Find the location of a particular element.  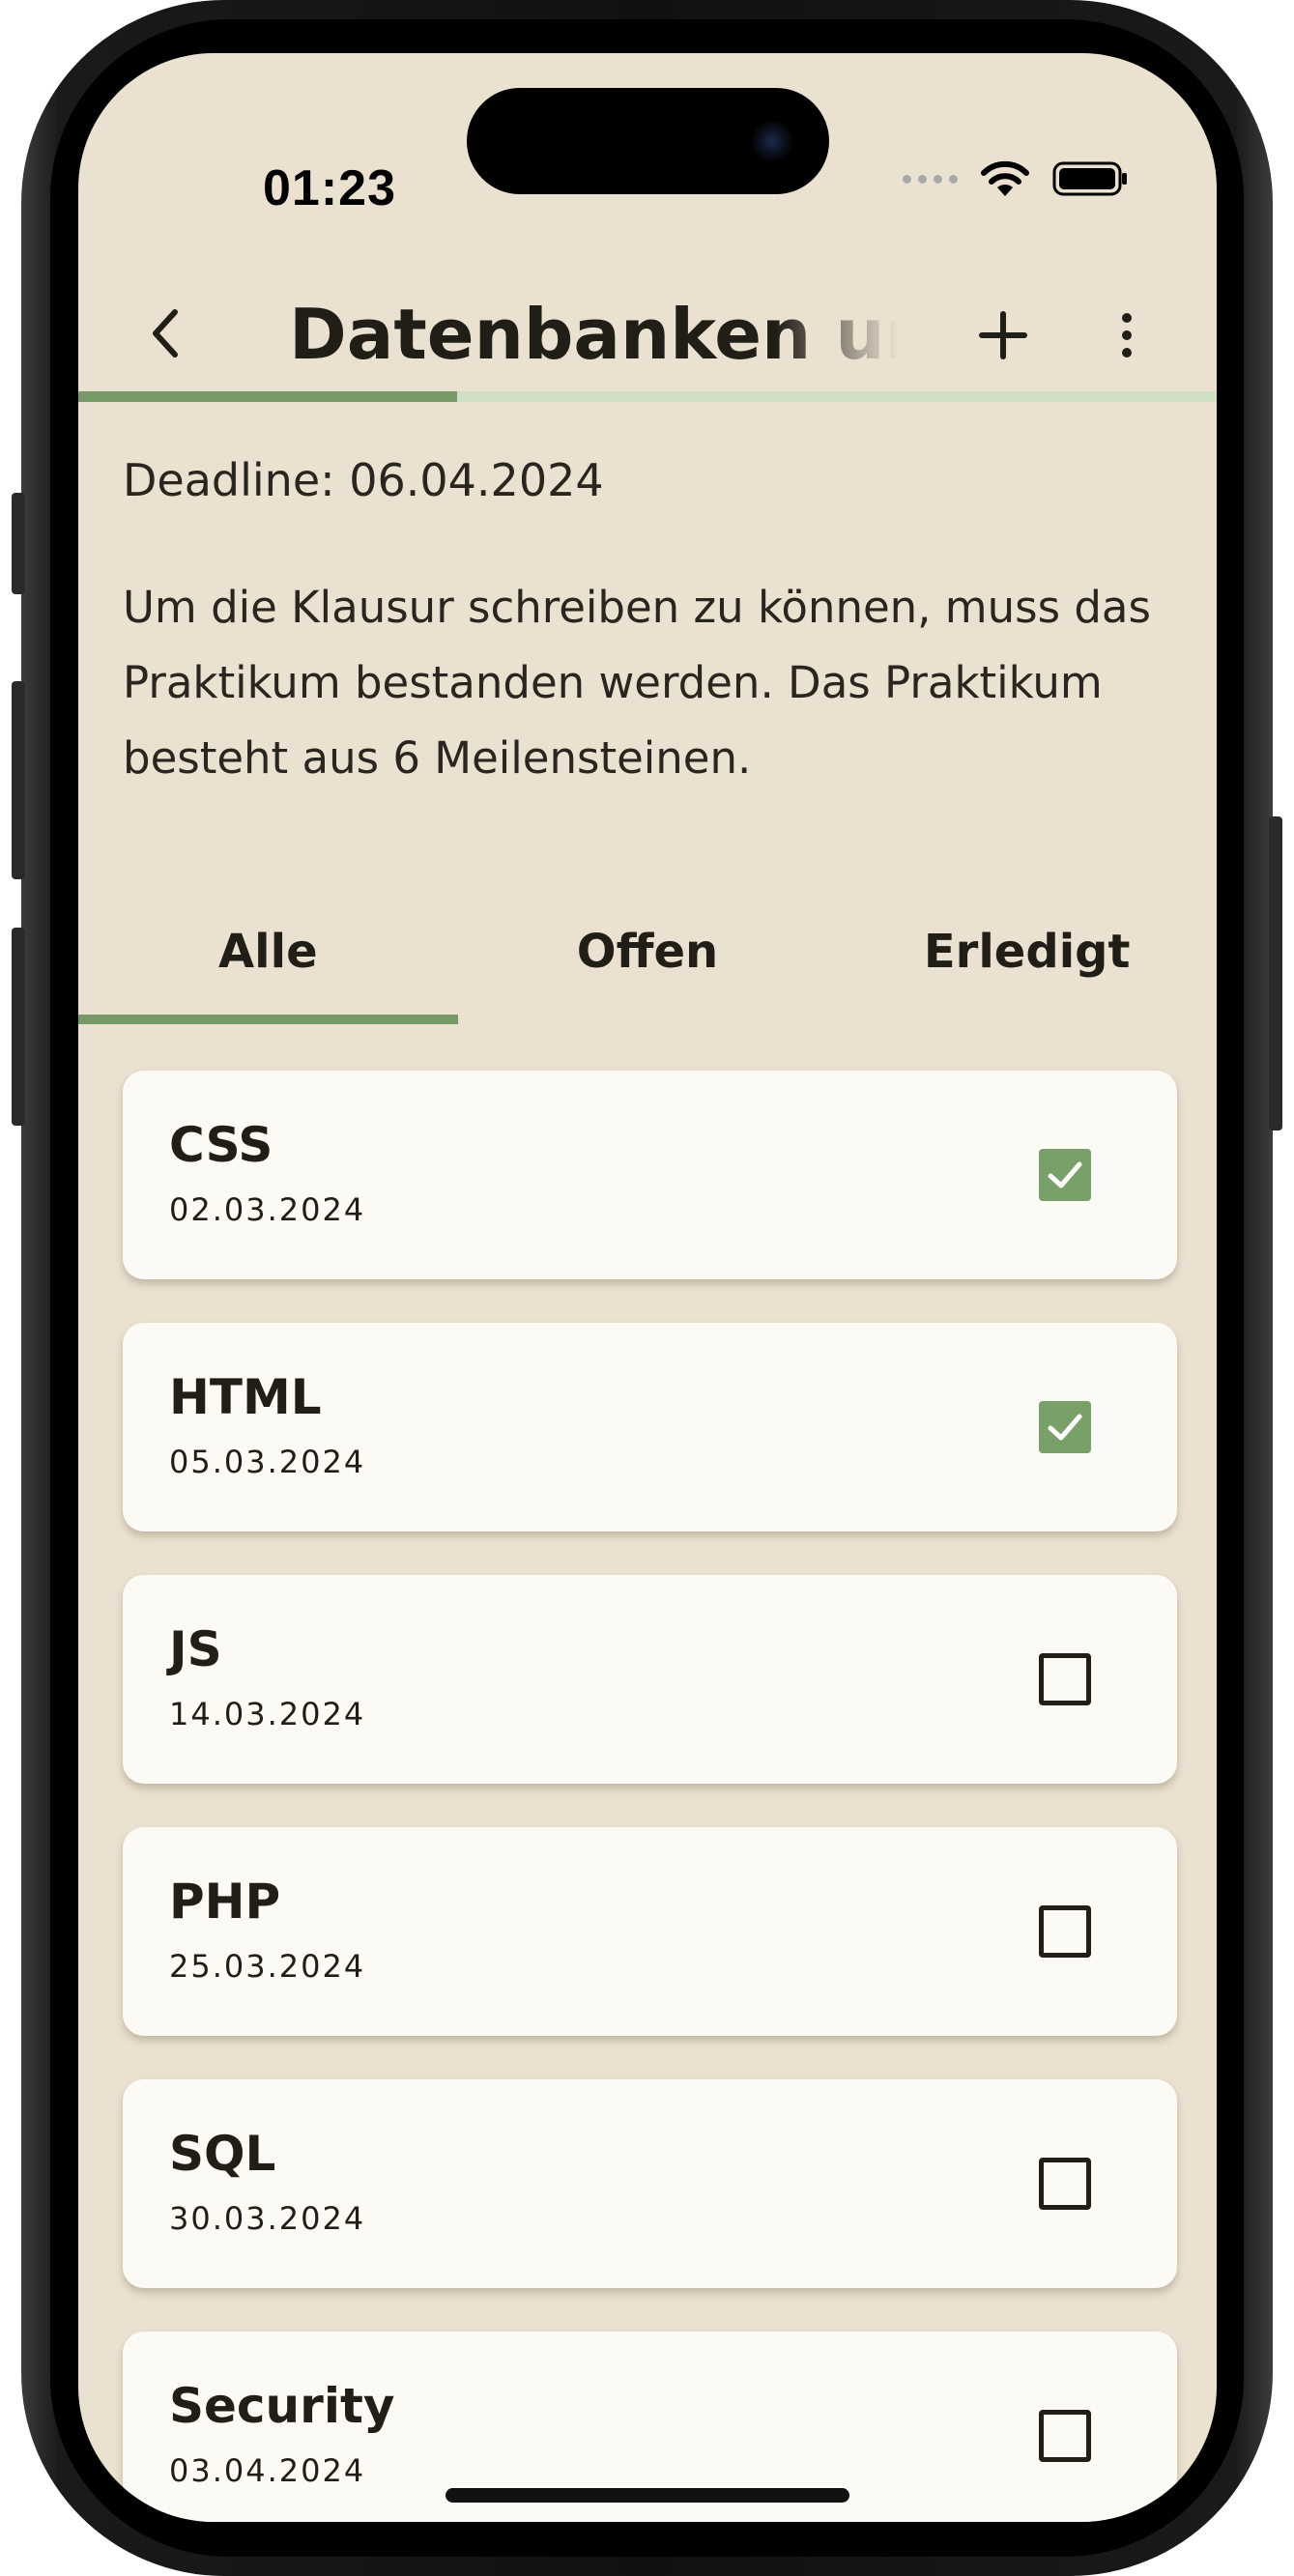

volume-down-button is located at coordinates (18, 1027).